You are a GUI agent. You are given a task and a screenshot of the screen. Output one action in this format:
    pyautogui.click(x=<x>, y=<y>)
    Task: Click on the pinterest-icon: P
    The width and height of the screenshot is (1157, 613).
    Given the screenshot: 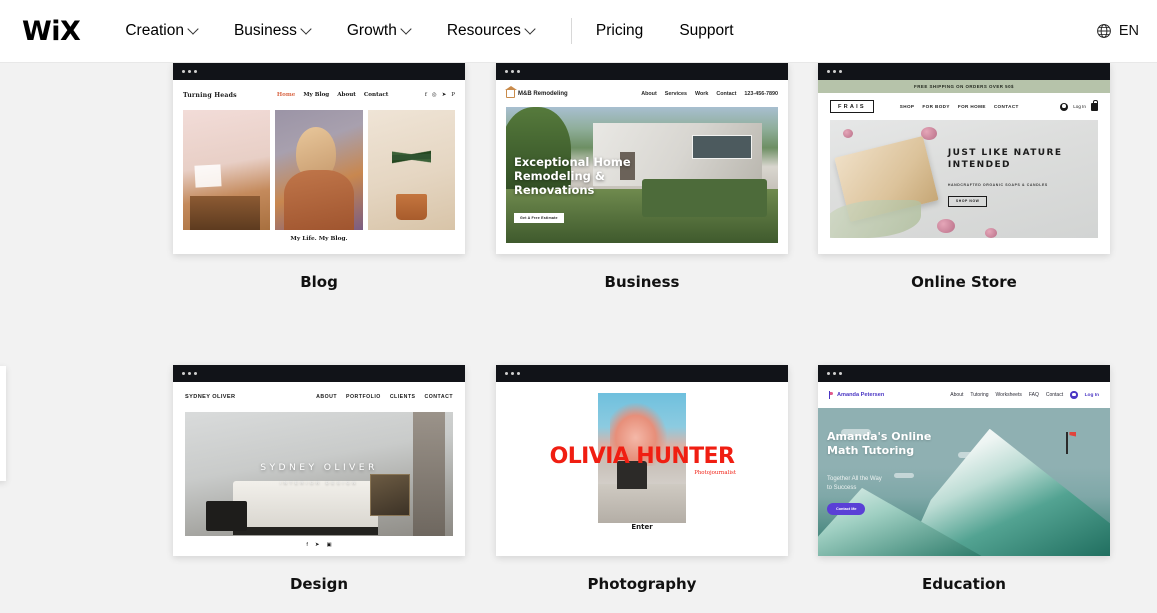 What is the action you would take?
    pyautogui.click(x=453, y=95)
    